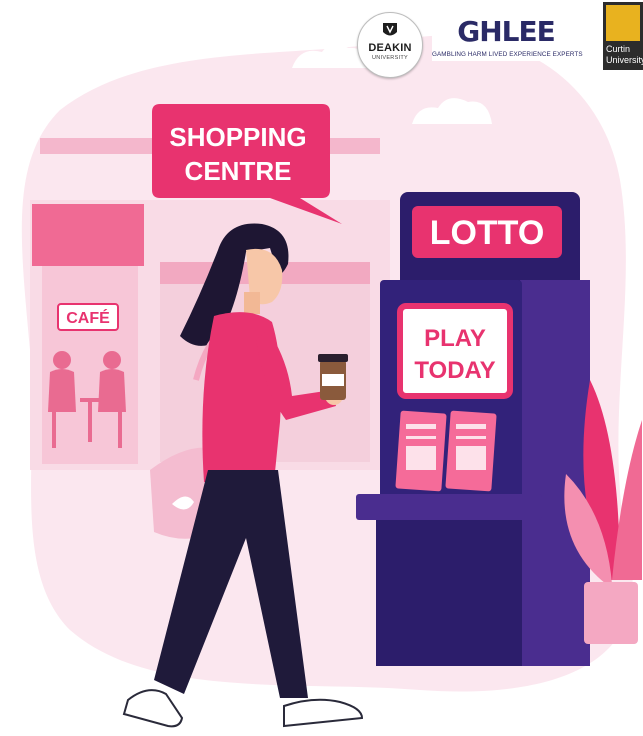 The width and height of the screenshot is (643, 736). I want to click on deakin-university-logo: DEAKIN UNIVERSITY, so click(390, 45).